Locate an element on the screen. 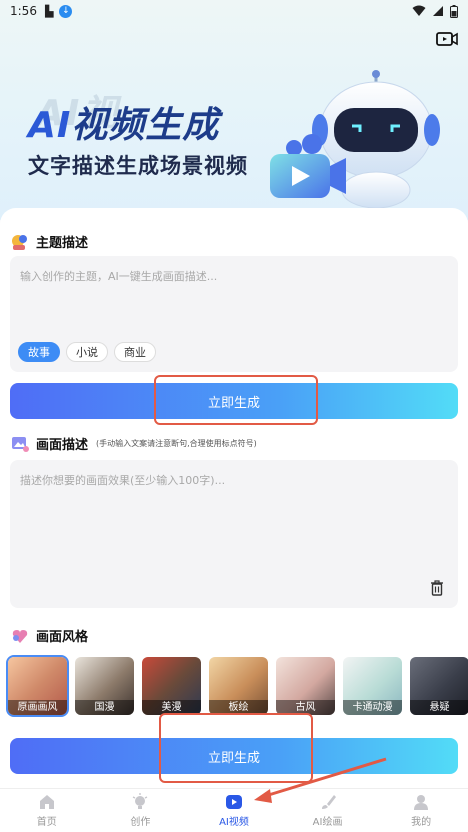  tab-ai-video-label: AI视频 is located at coordinates (234, 822).